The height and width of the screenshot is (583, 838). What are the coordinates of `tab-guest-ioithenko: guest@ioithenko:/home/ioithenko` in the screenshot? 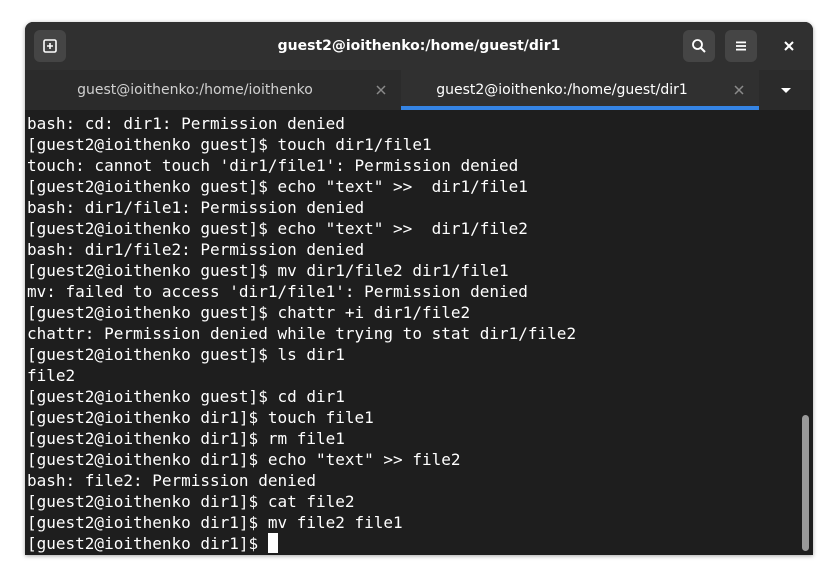 It's located at (213, 90).